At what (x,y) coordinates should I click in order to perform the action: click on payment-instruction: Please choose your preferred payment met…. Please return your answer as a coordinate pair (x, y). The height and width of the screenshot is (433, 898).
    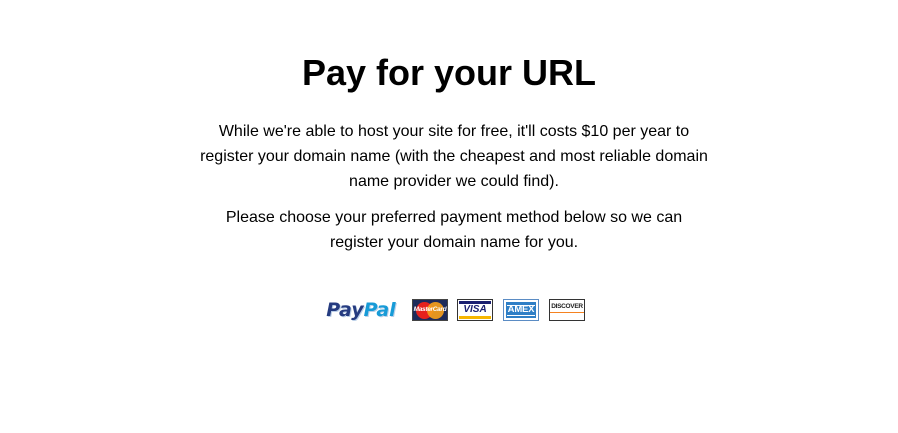
    Looking at the image, I should click on (454, 230).